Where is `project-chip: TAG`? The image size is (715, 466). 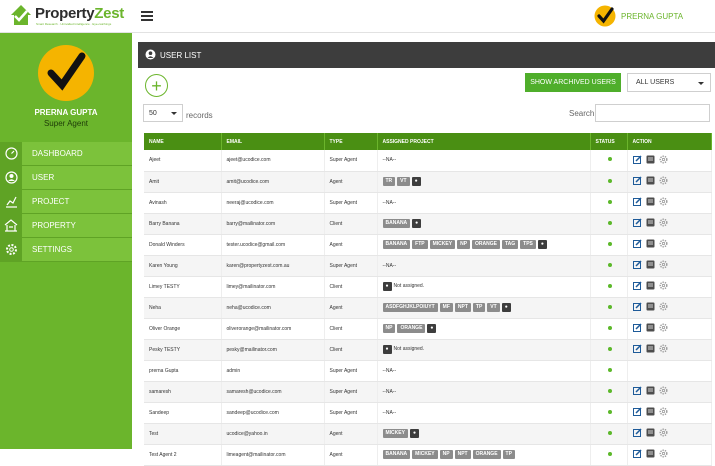
project-chip: TAG is located at coordinates (510, 244).